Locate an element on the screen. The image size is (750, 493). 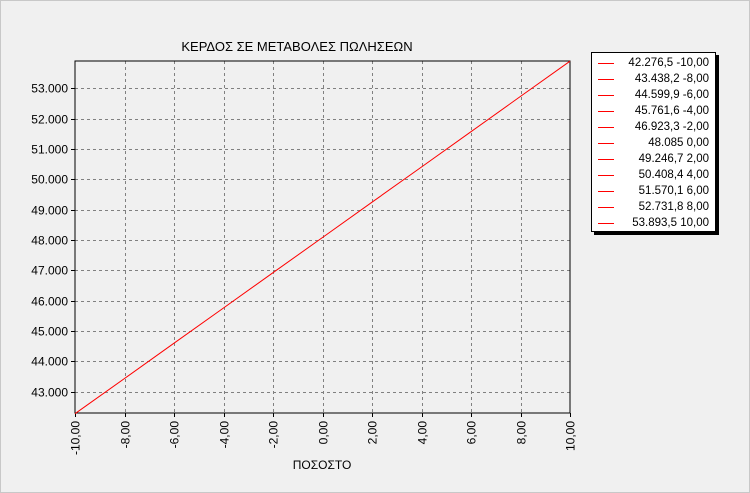
legend-item: 49.246,7 2,00 is located at coordinates (653, 159).